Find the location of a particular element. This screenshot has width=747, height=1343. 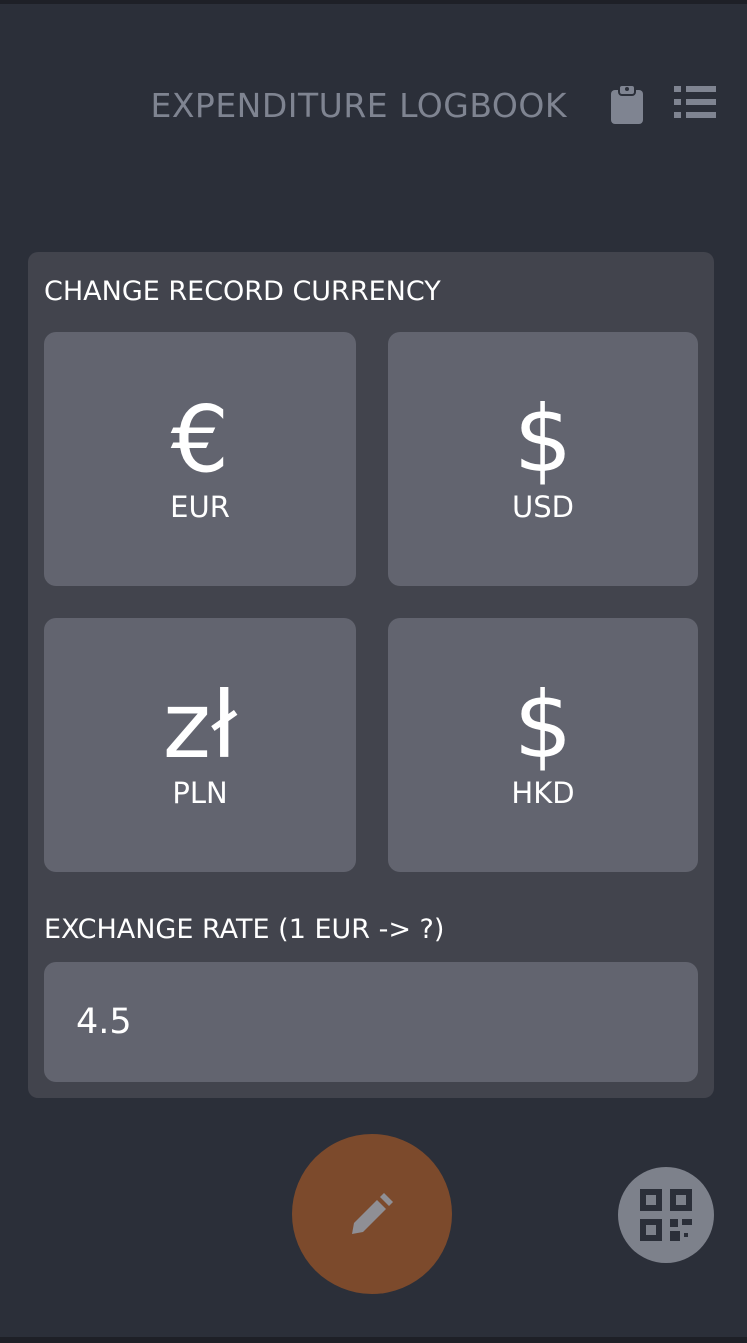

currency-usd-button: $ USD is located at coordinates (543, 459).